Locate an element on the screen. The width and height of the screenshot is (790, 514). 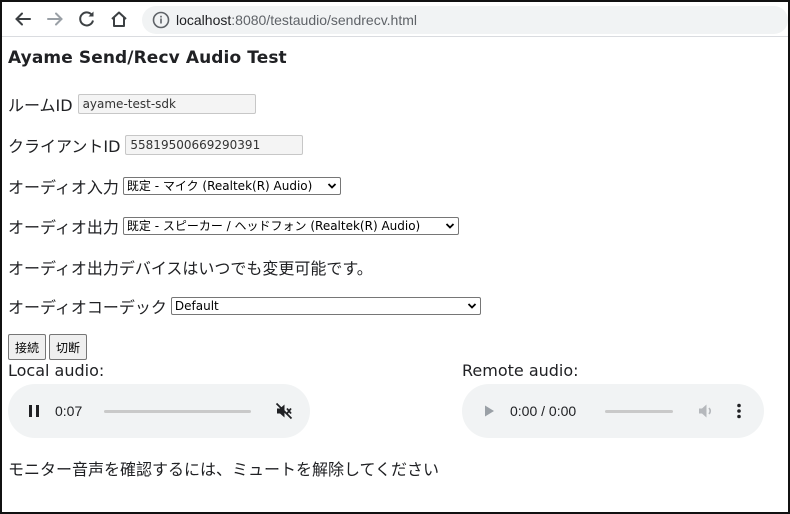
page-title: Ayame Send/Recv Audio Test is located at coordinates (147, 58).